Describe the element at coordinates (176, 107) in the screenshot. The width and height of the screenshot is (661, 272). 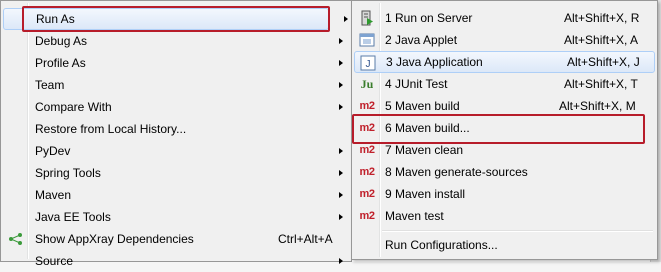
I see `menu-item-compare-with: Compare With` at that location.